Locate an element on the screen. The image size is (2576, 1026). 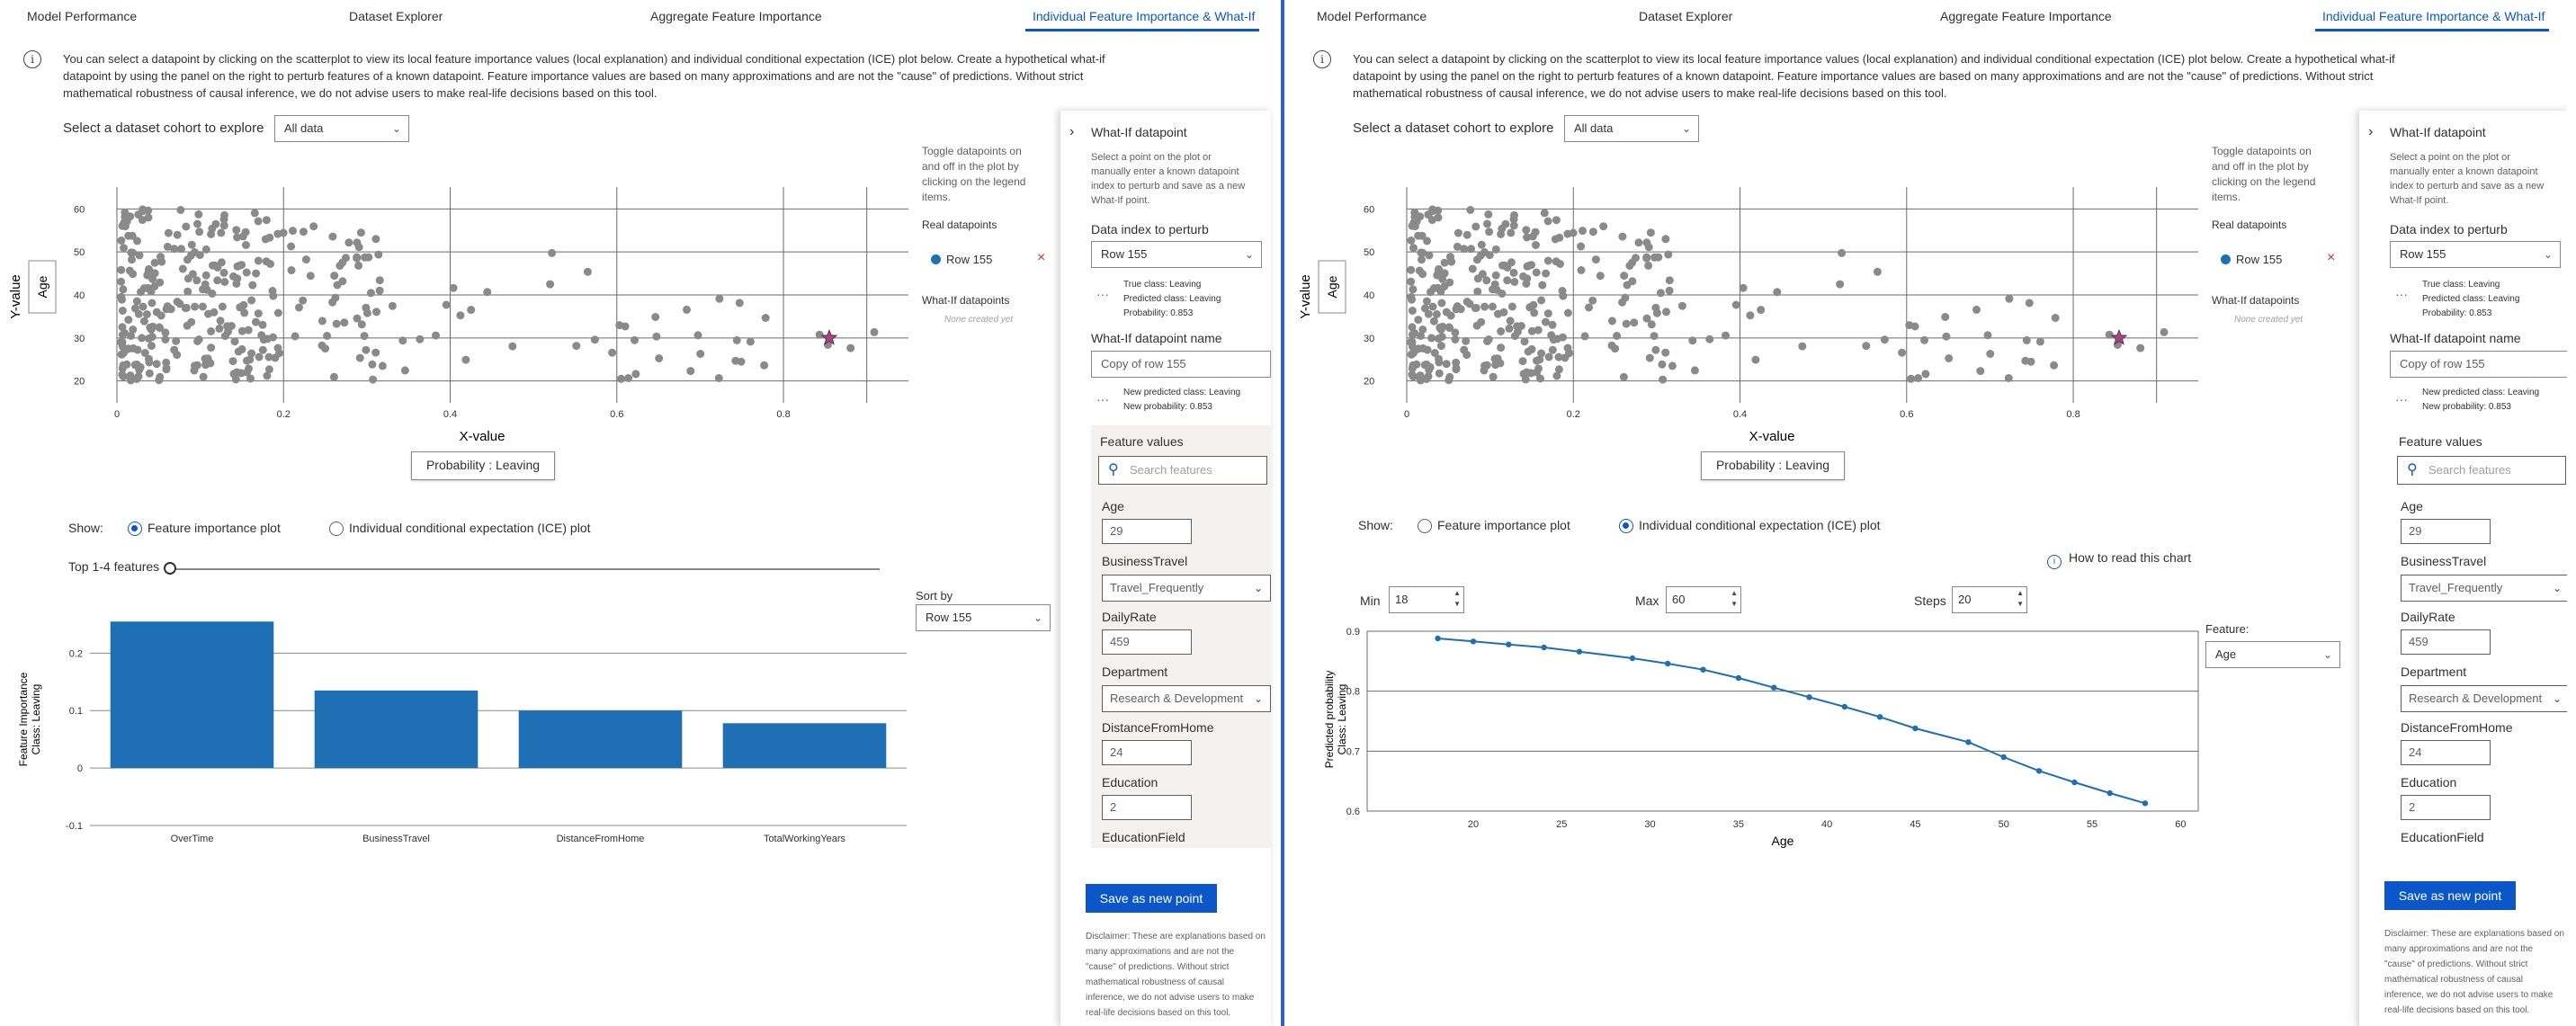
feature-values-title: Feature values is located at coordinates (1142, 442).